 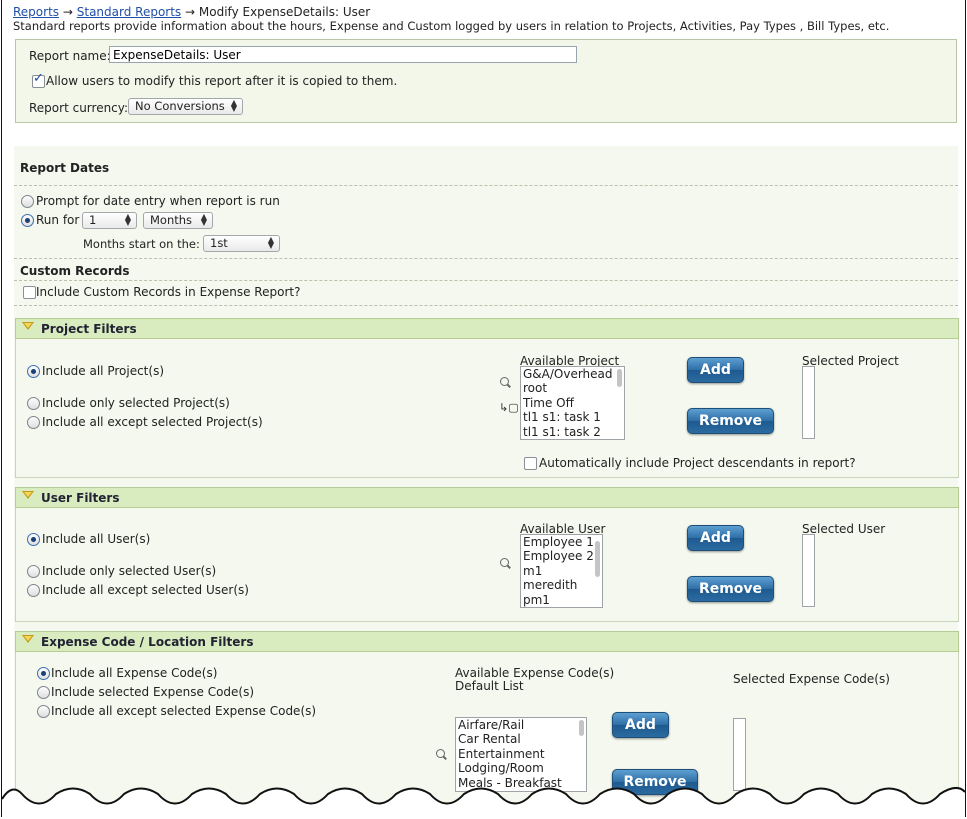 I want to click on user-remove-button: Remove, so click(x=730, y=589).